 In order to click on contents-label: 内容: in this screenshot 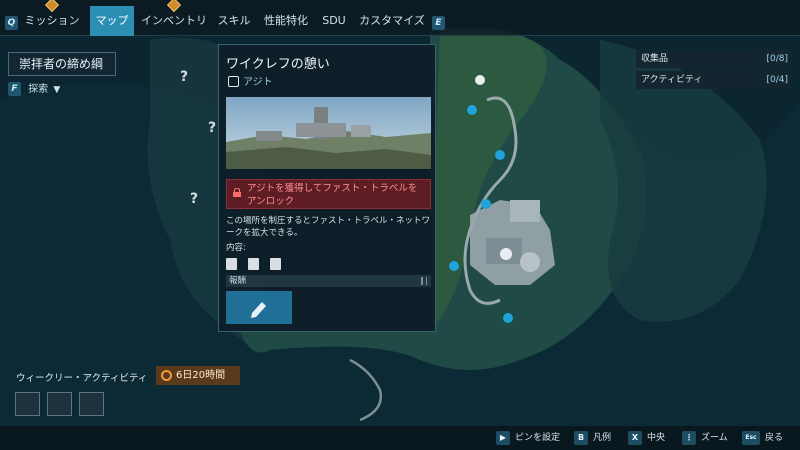, I will do `click(236, 248)`.